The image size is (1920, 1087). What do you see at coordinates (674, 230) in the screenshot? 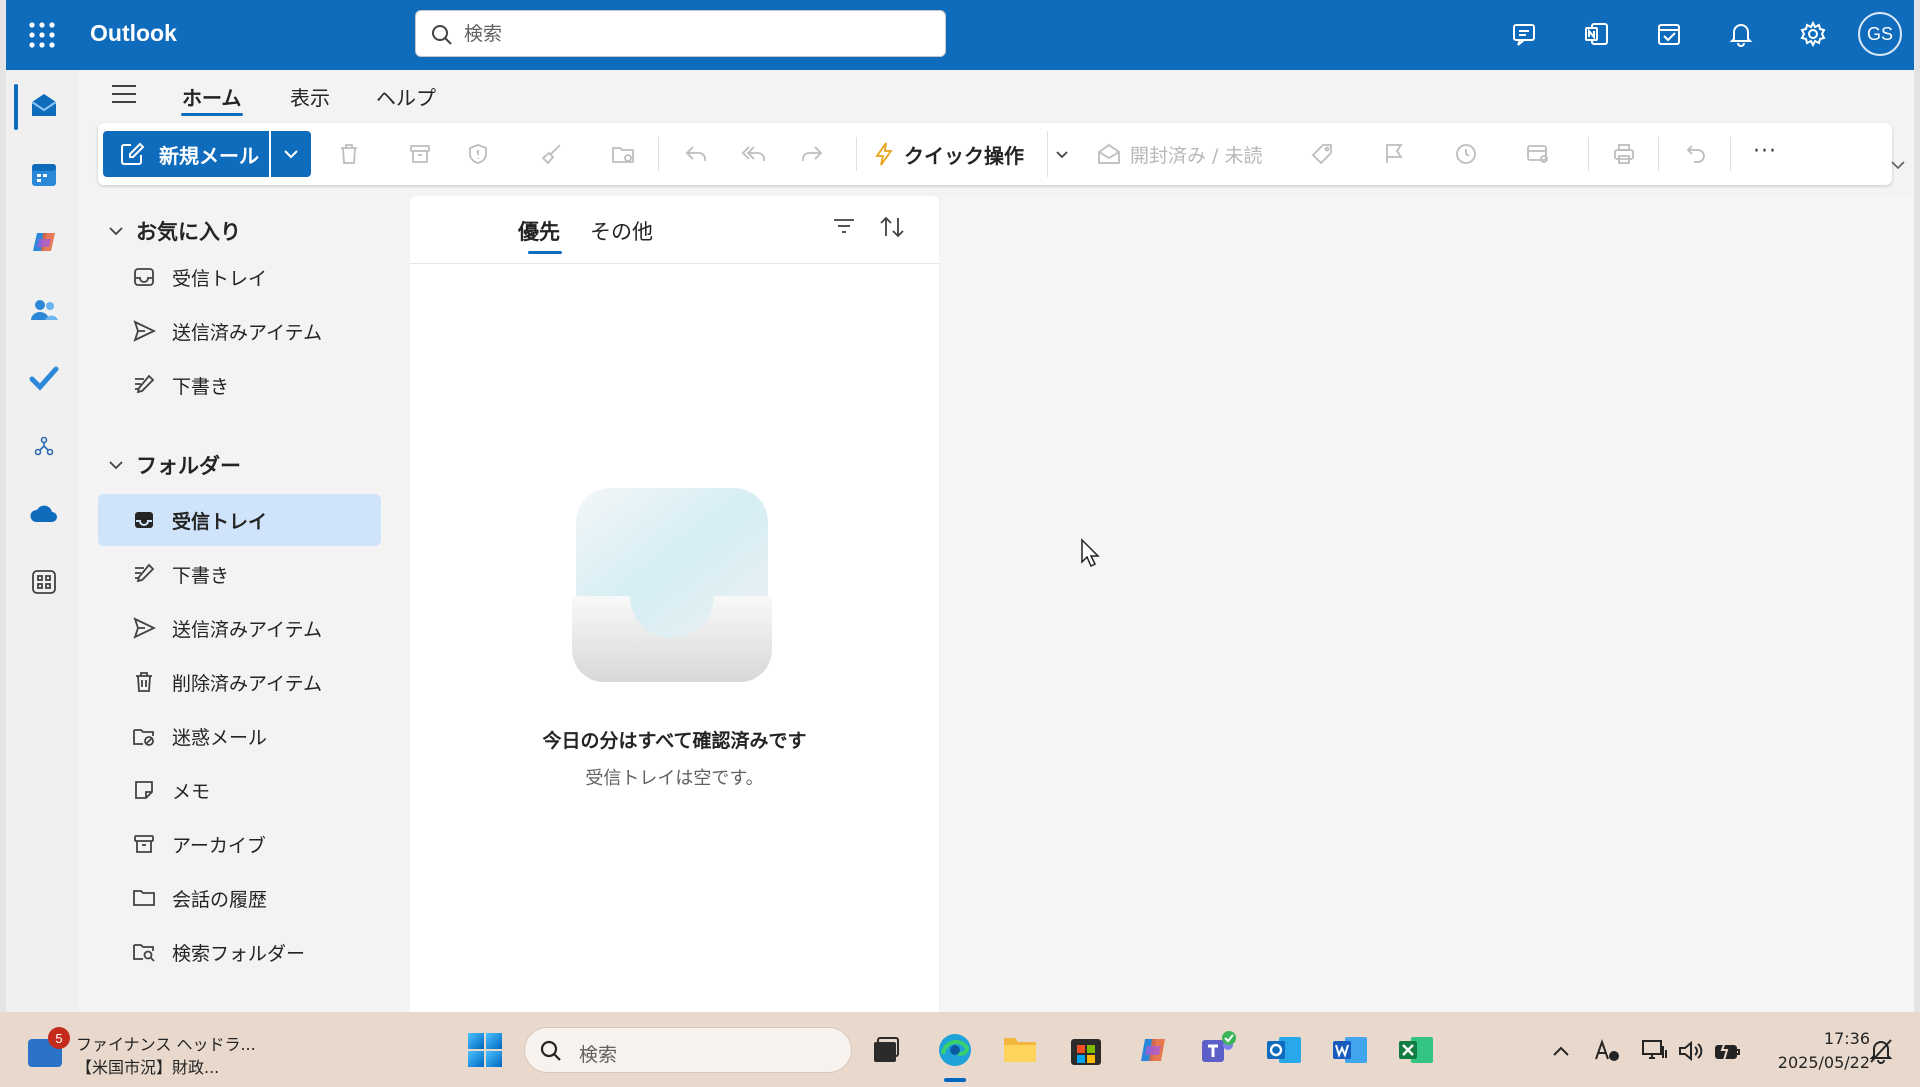
I see `message-list-tabs: 優先 その他` at bounding box center [674, 230].